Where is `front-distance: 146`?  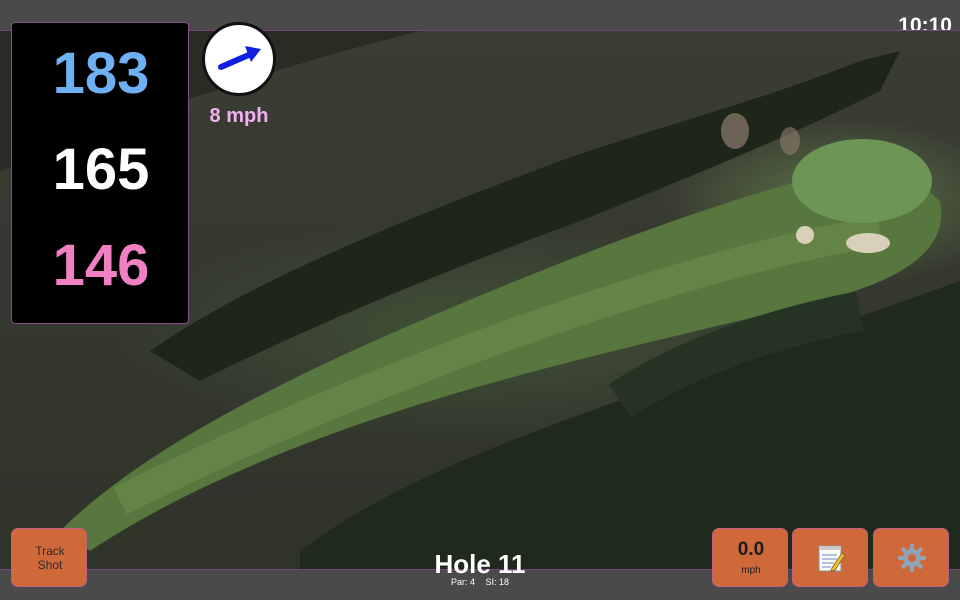 front-distance: 146 is located at coordinates (101, 265).